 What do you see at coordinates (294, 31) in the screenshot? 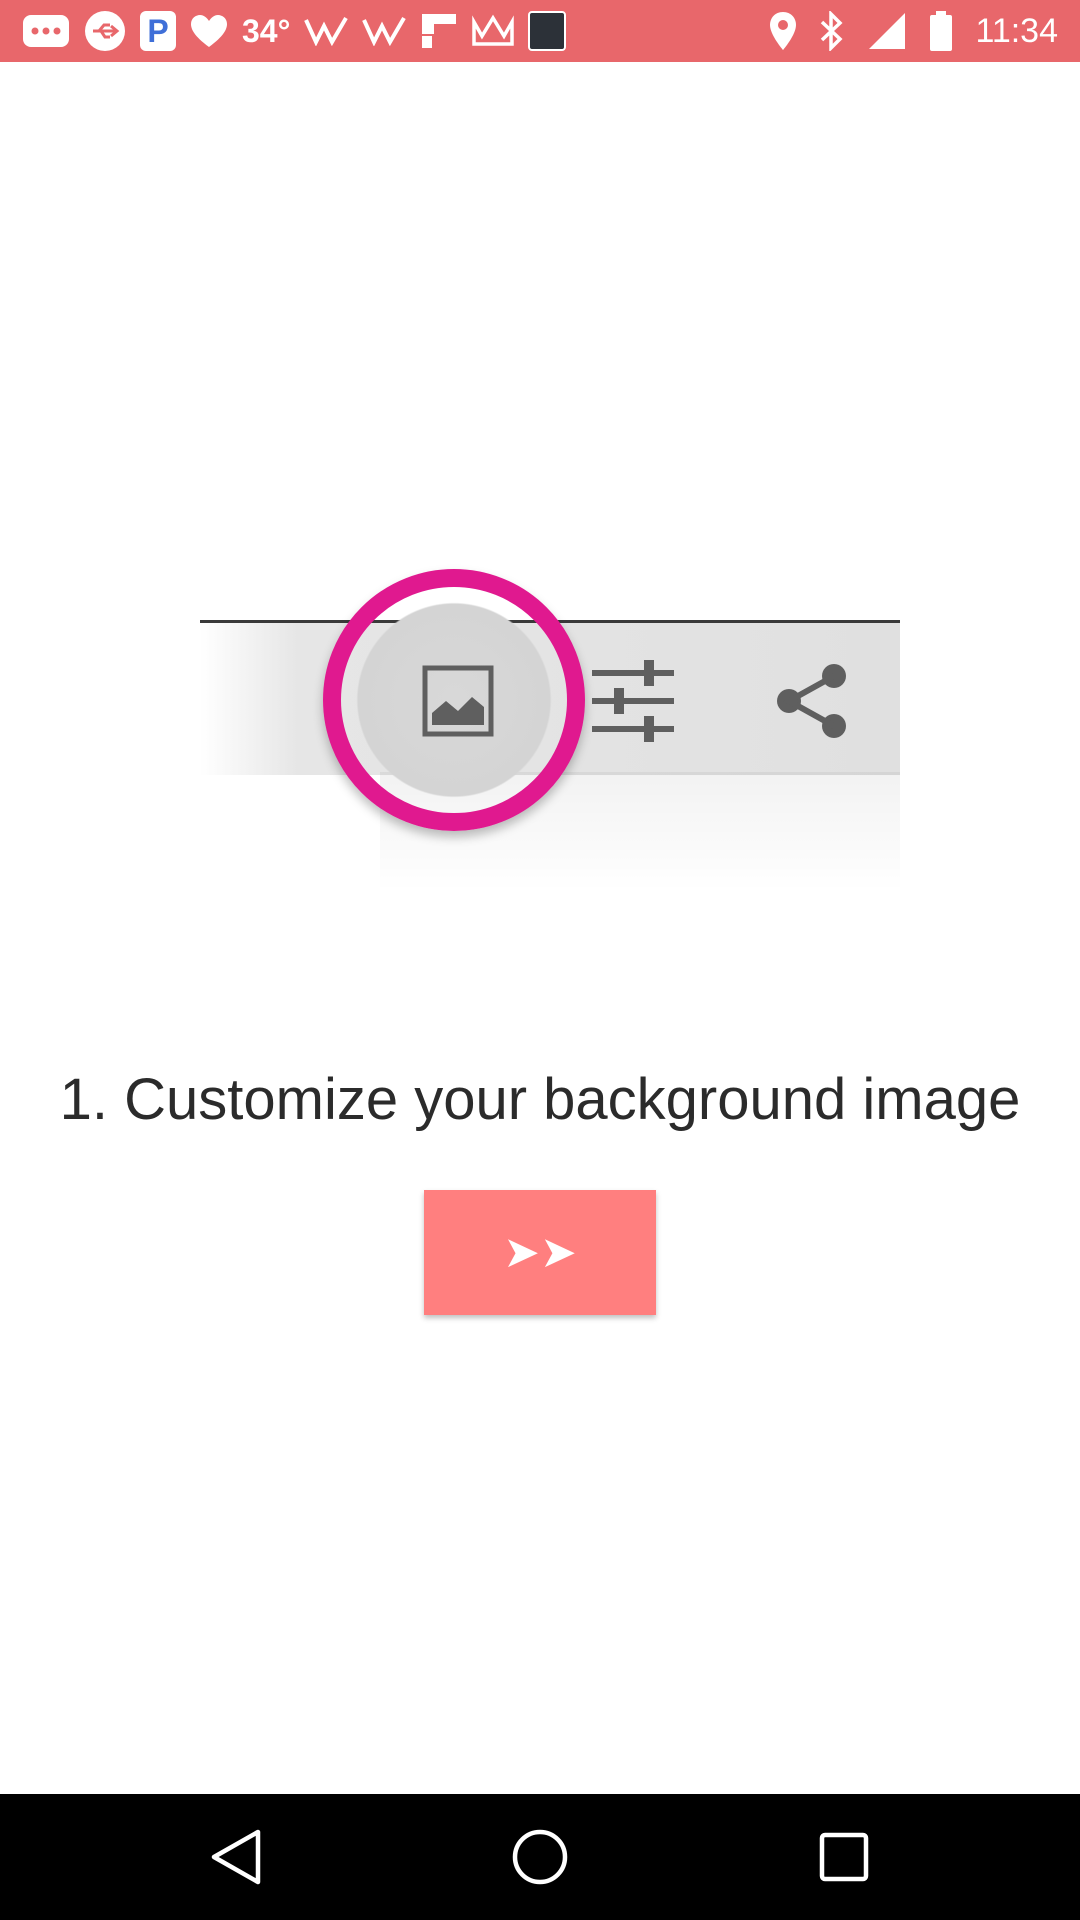
I see `notification-icons: P 34°` at bounding box center [294, 31].